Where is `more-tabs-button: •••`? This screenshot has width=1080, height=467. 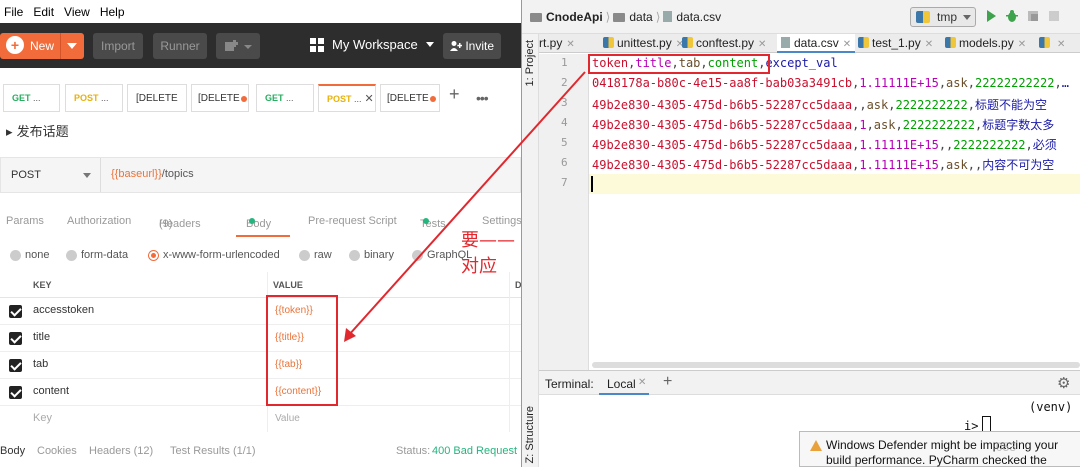
more-tabs-button: ••• is located at coordinates (482, 98).